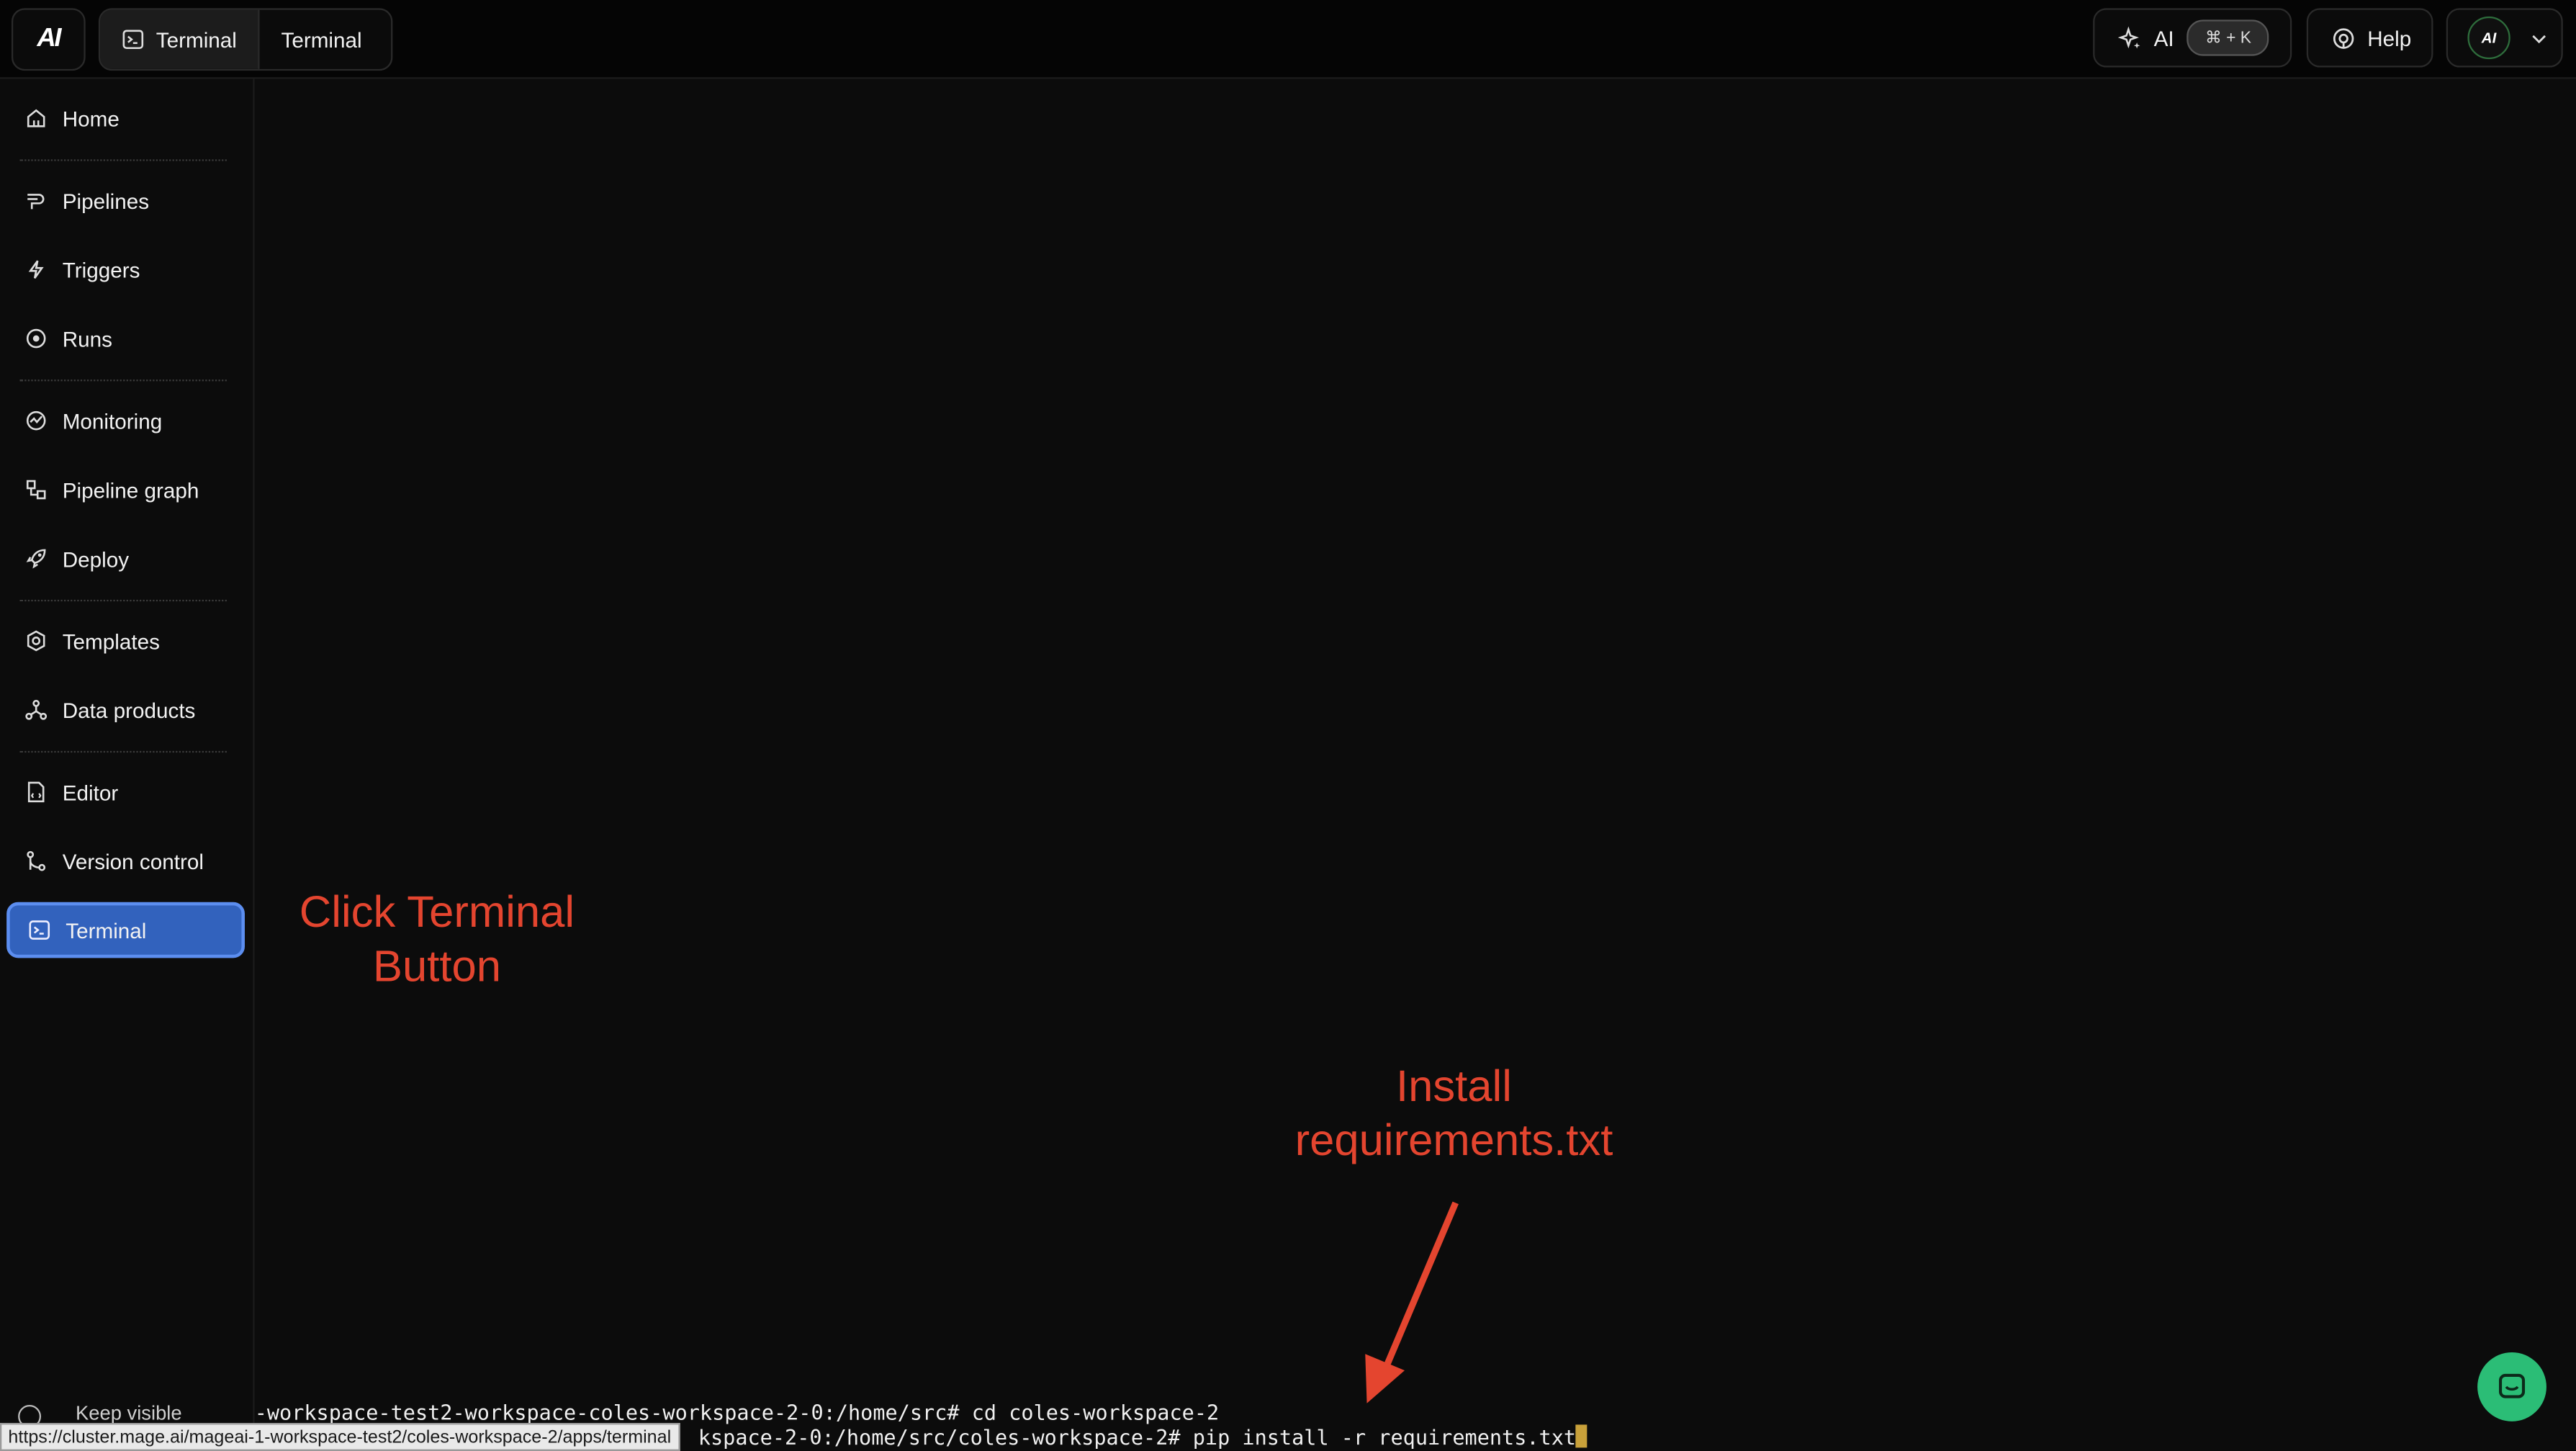  What do you see at coordinates (36, 490) in the screenshot?
I see `pipeline-graph-icon` at bounding box center [36, 490].